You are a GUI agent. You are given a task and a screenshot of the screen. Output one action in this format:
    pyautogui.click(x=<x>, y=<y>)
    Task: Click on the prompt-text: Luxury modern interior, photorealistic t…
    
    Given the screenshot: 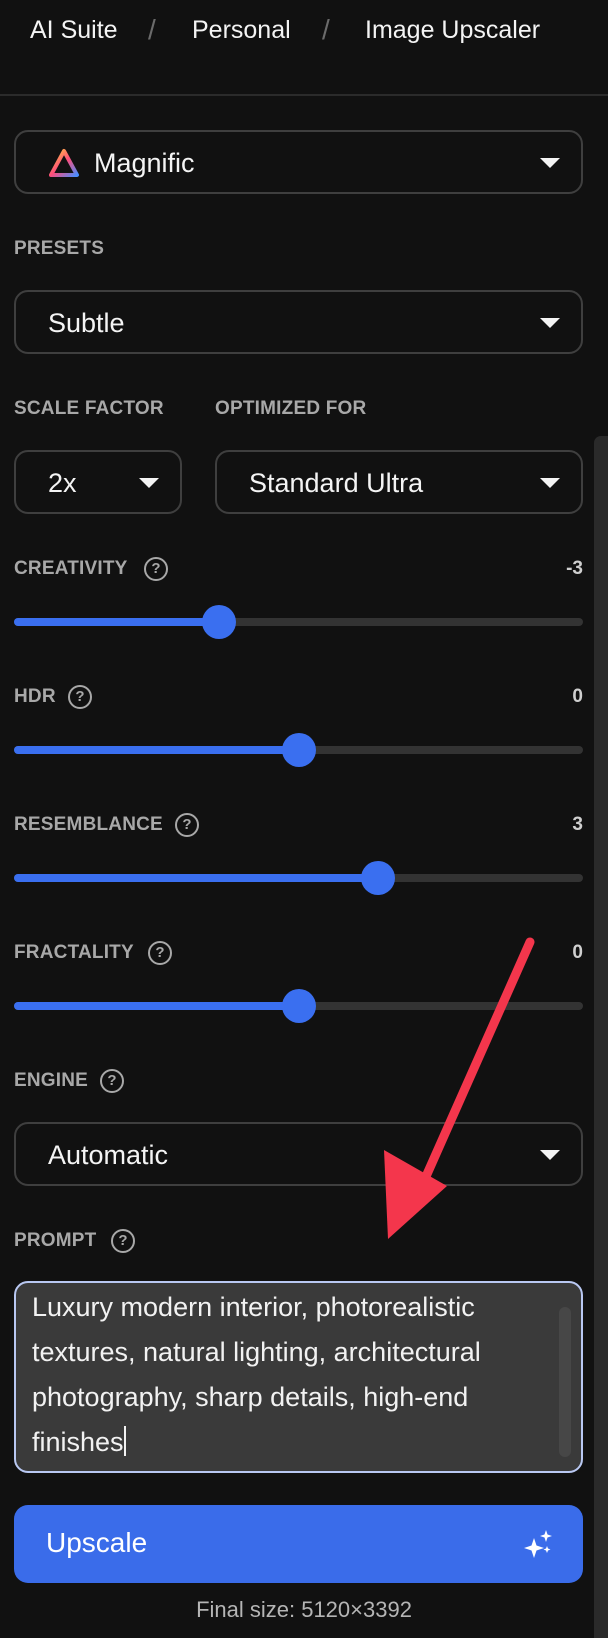 What is the action you would take?
    pyautogui.click(x=256, y=1374)
    